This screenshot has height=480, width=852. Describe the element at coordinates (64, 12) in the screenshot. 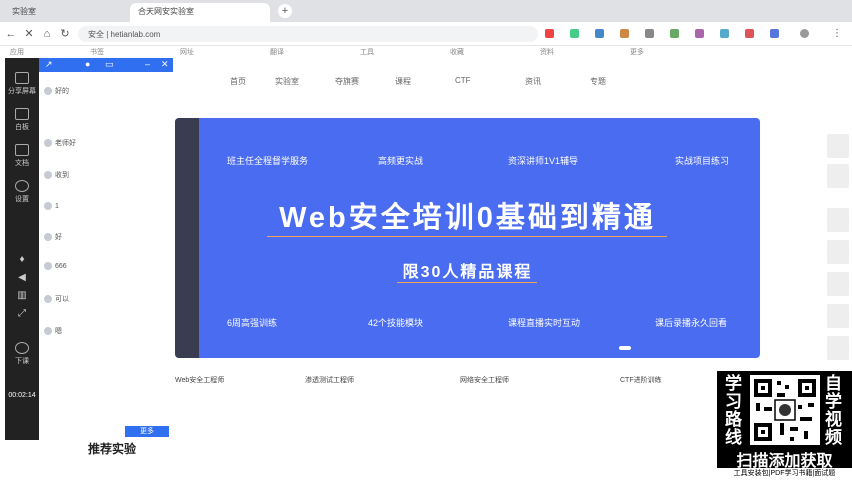

I see `browser-tab: 实验室` at that location.